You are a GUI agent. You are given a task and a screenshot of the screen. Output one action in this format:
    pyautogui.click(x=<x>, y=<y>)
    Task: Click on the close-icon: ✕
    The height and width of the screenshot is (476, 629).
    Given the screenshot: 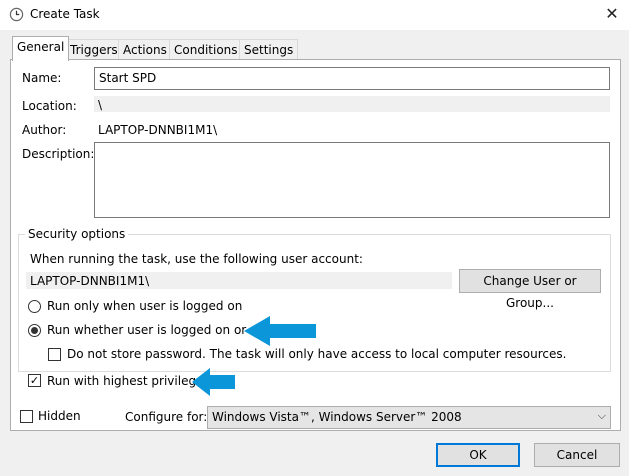 What is the action you would take?
    pyautogui.click(x=612, y=14)
    